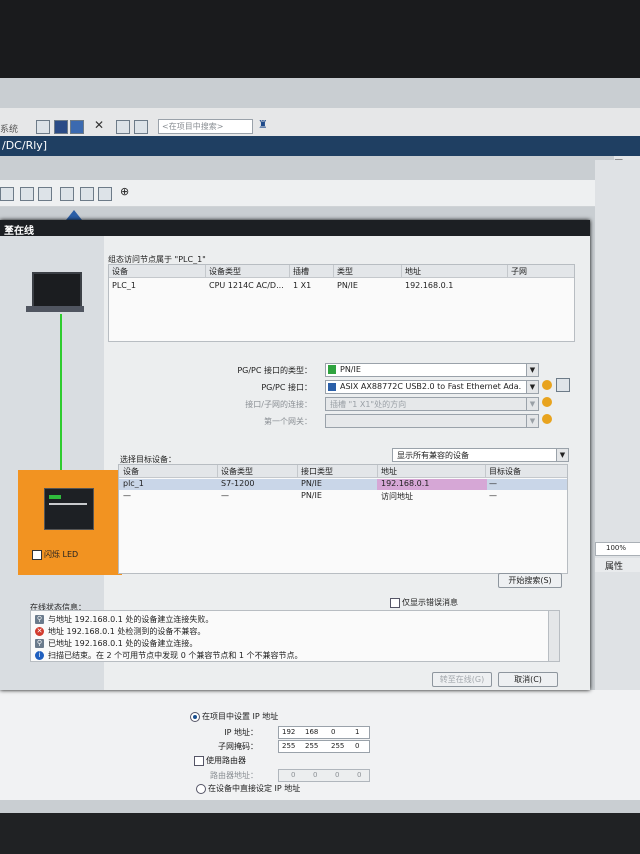 The width and height of the screenshot is (640, 854). What do you see at coordinates (345, 271) in the screenshot?
I see `column-header: 类型` at bounding box center [345, 271].